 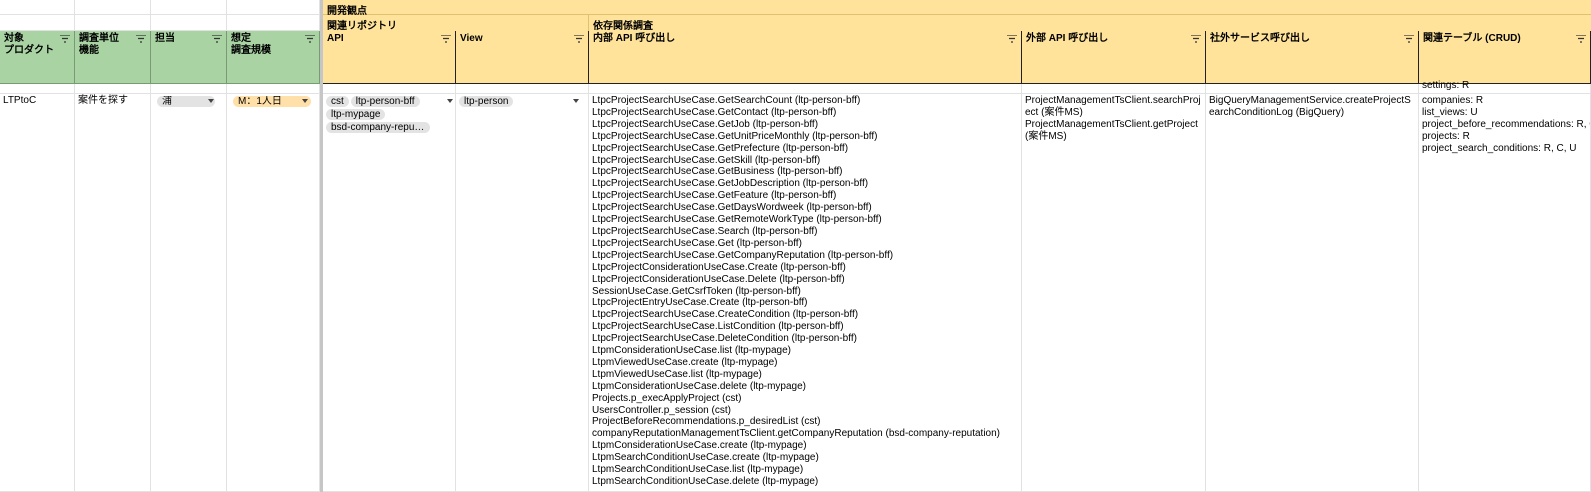 I want to click on api-chip: ltp-mypage, so click(x=356, y=114).